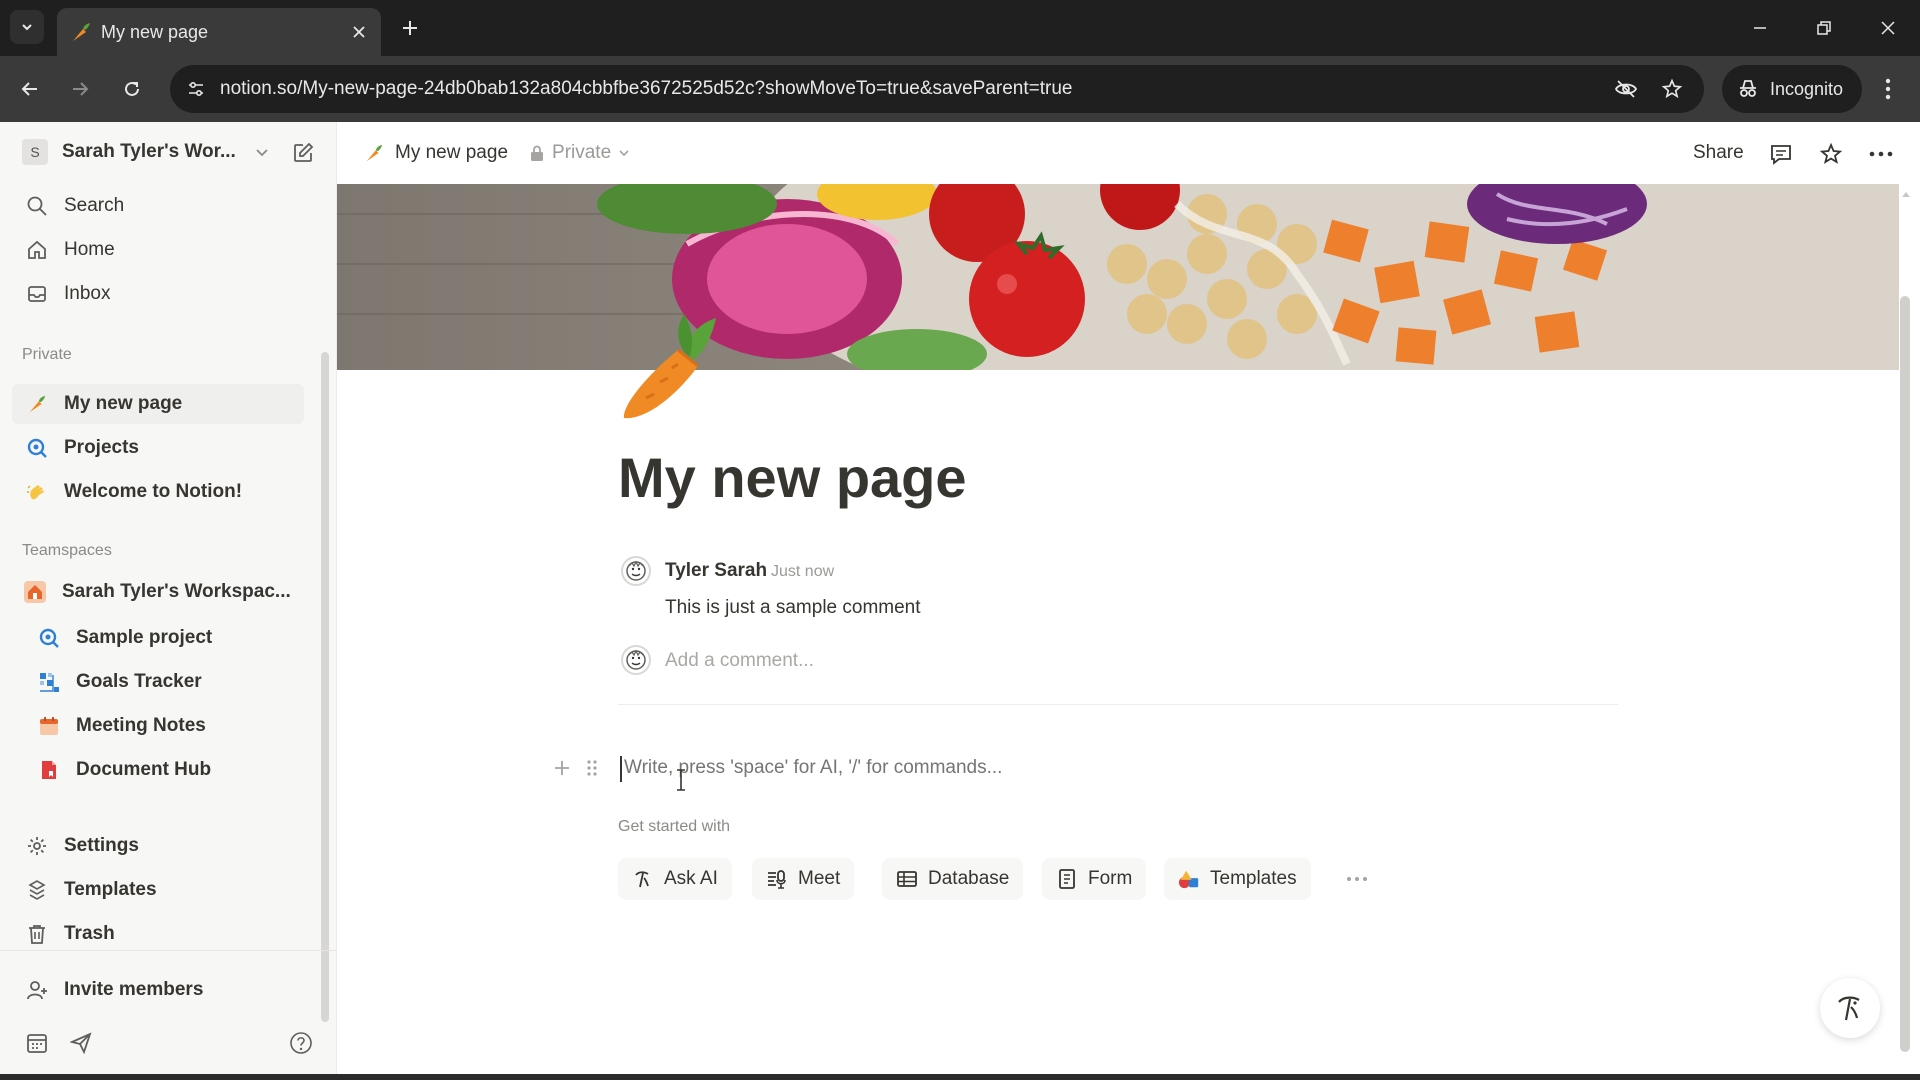 The image size is (1920, 1080). What do you see at coordinates (158, 846) in the screenshot?
I see `sidebar-item-settings: Settings` at bounding box center [158, 846].